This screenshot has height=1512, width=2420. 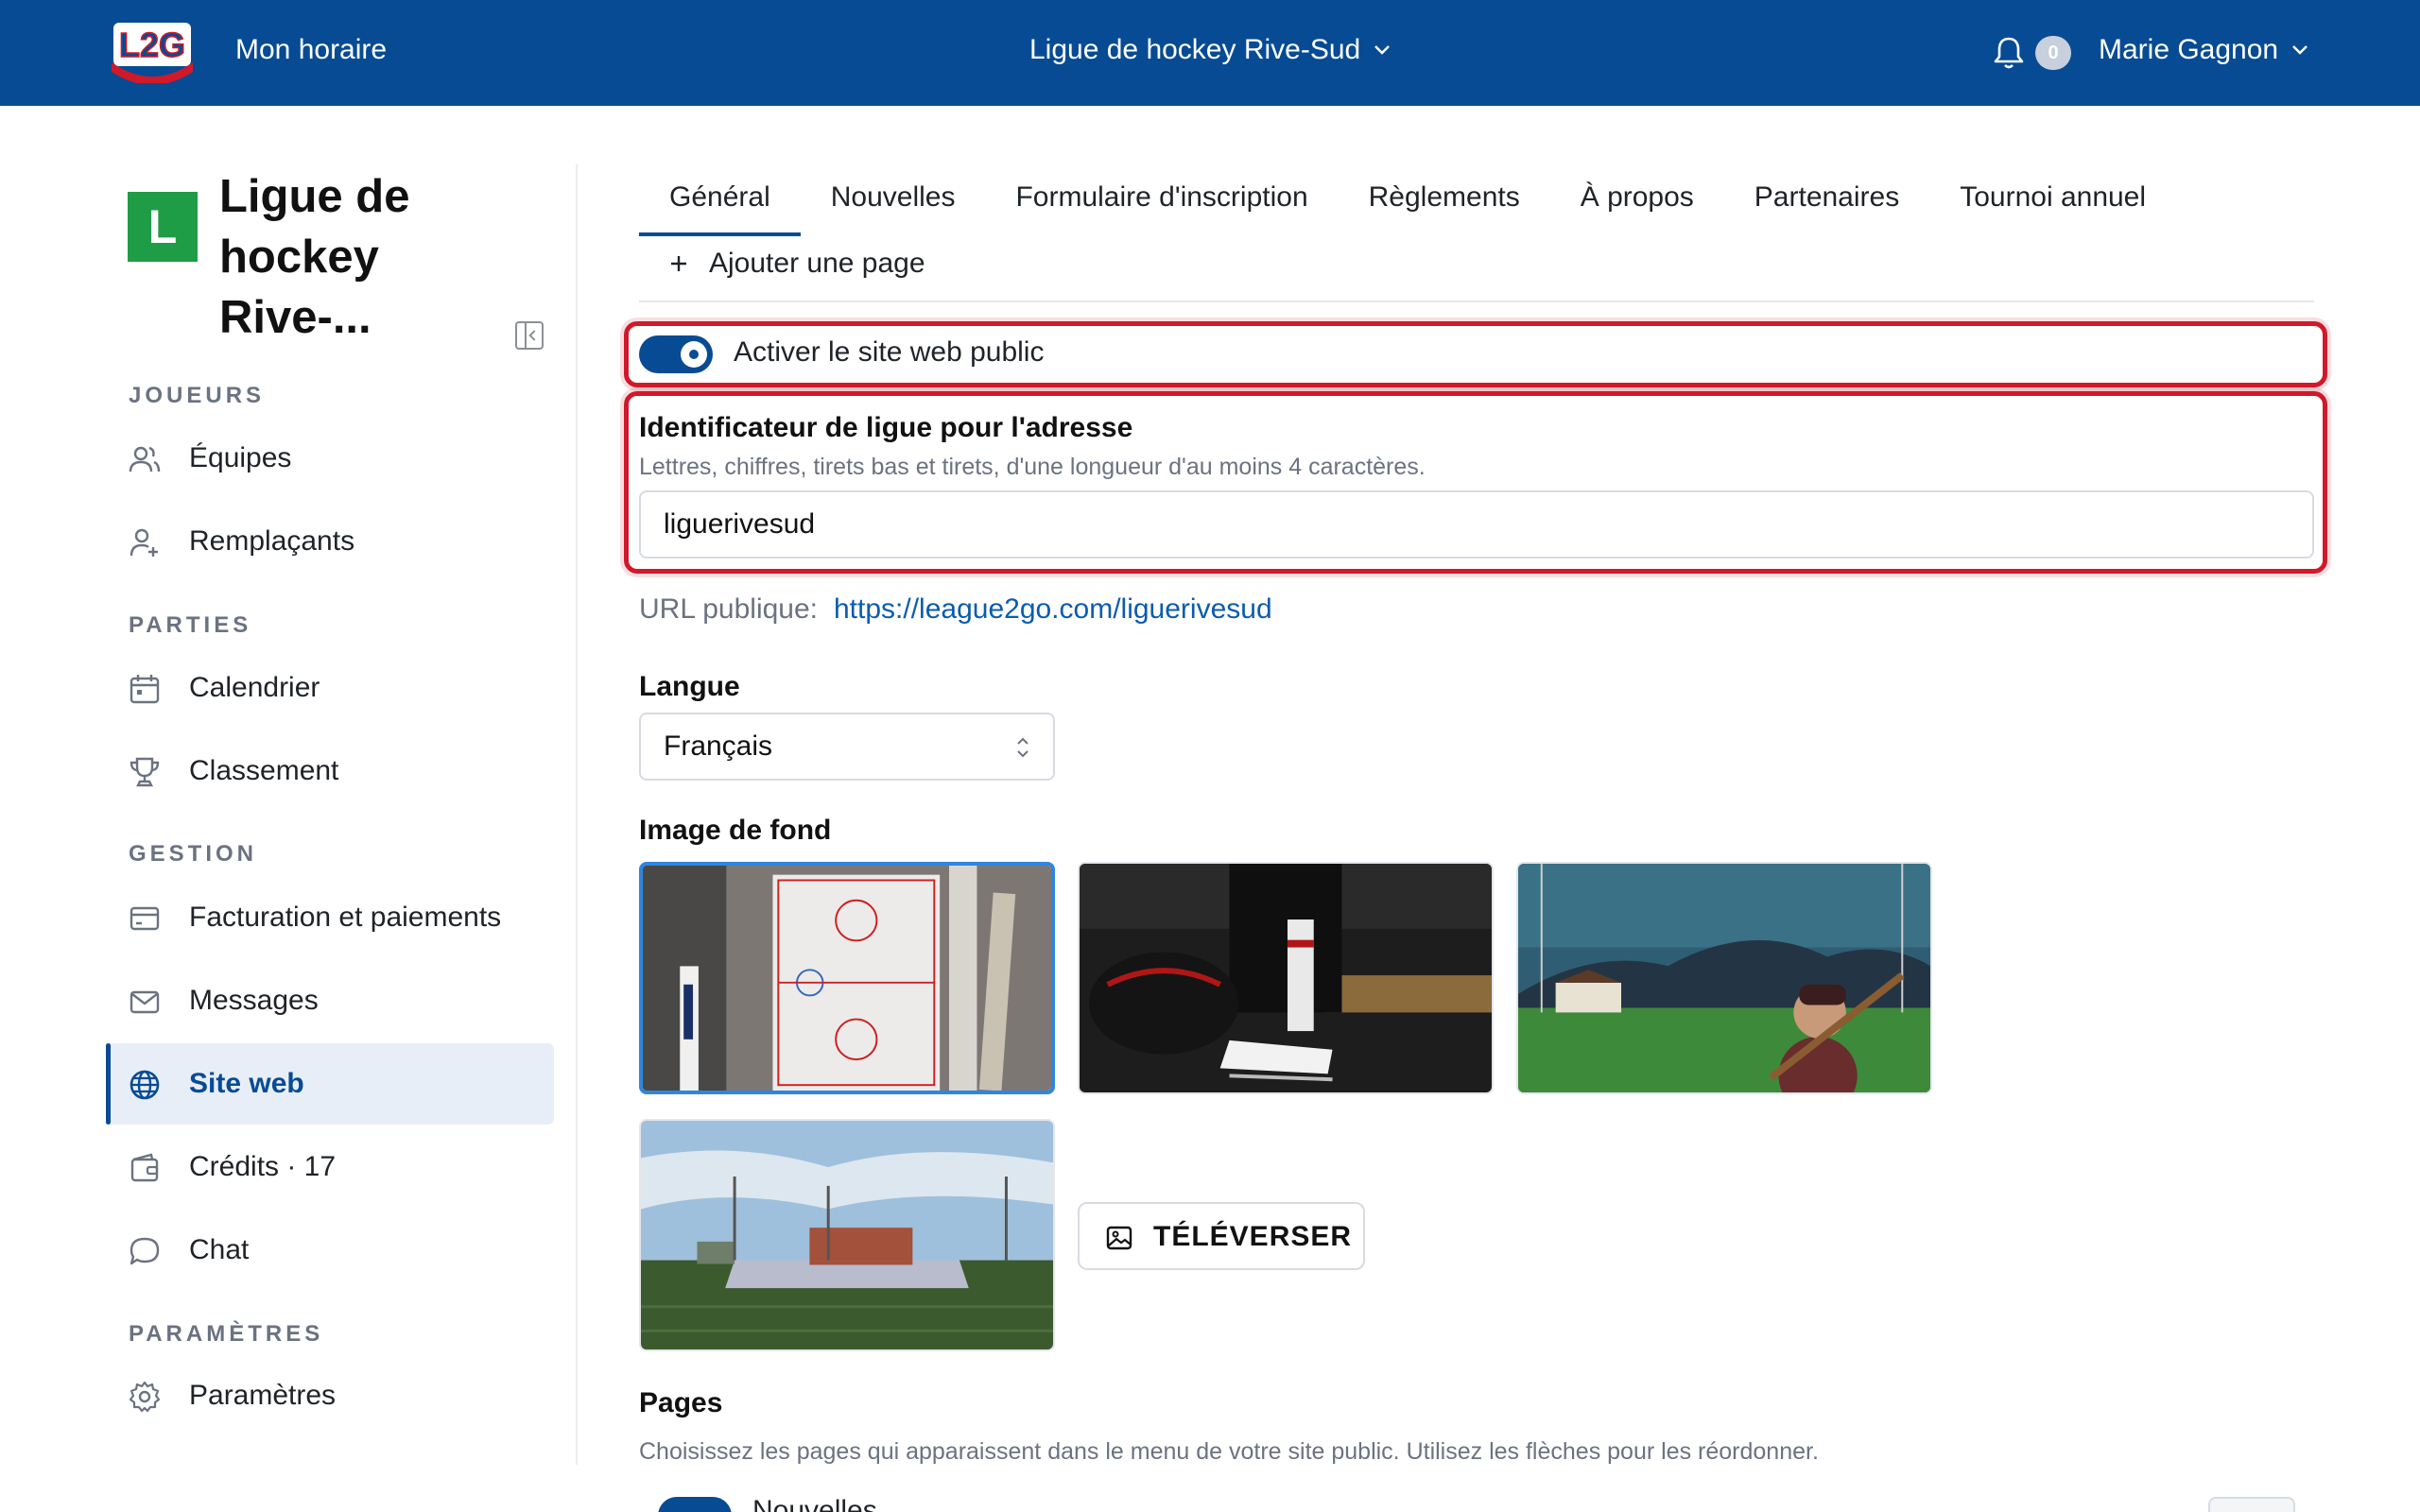 What do you see at coordinates (145, 1167) in the screenshot?
I see `wallet-icon` at bounding box center [145, 1167].